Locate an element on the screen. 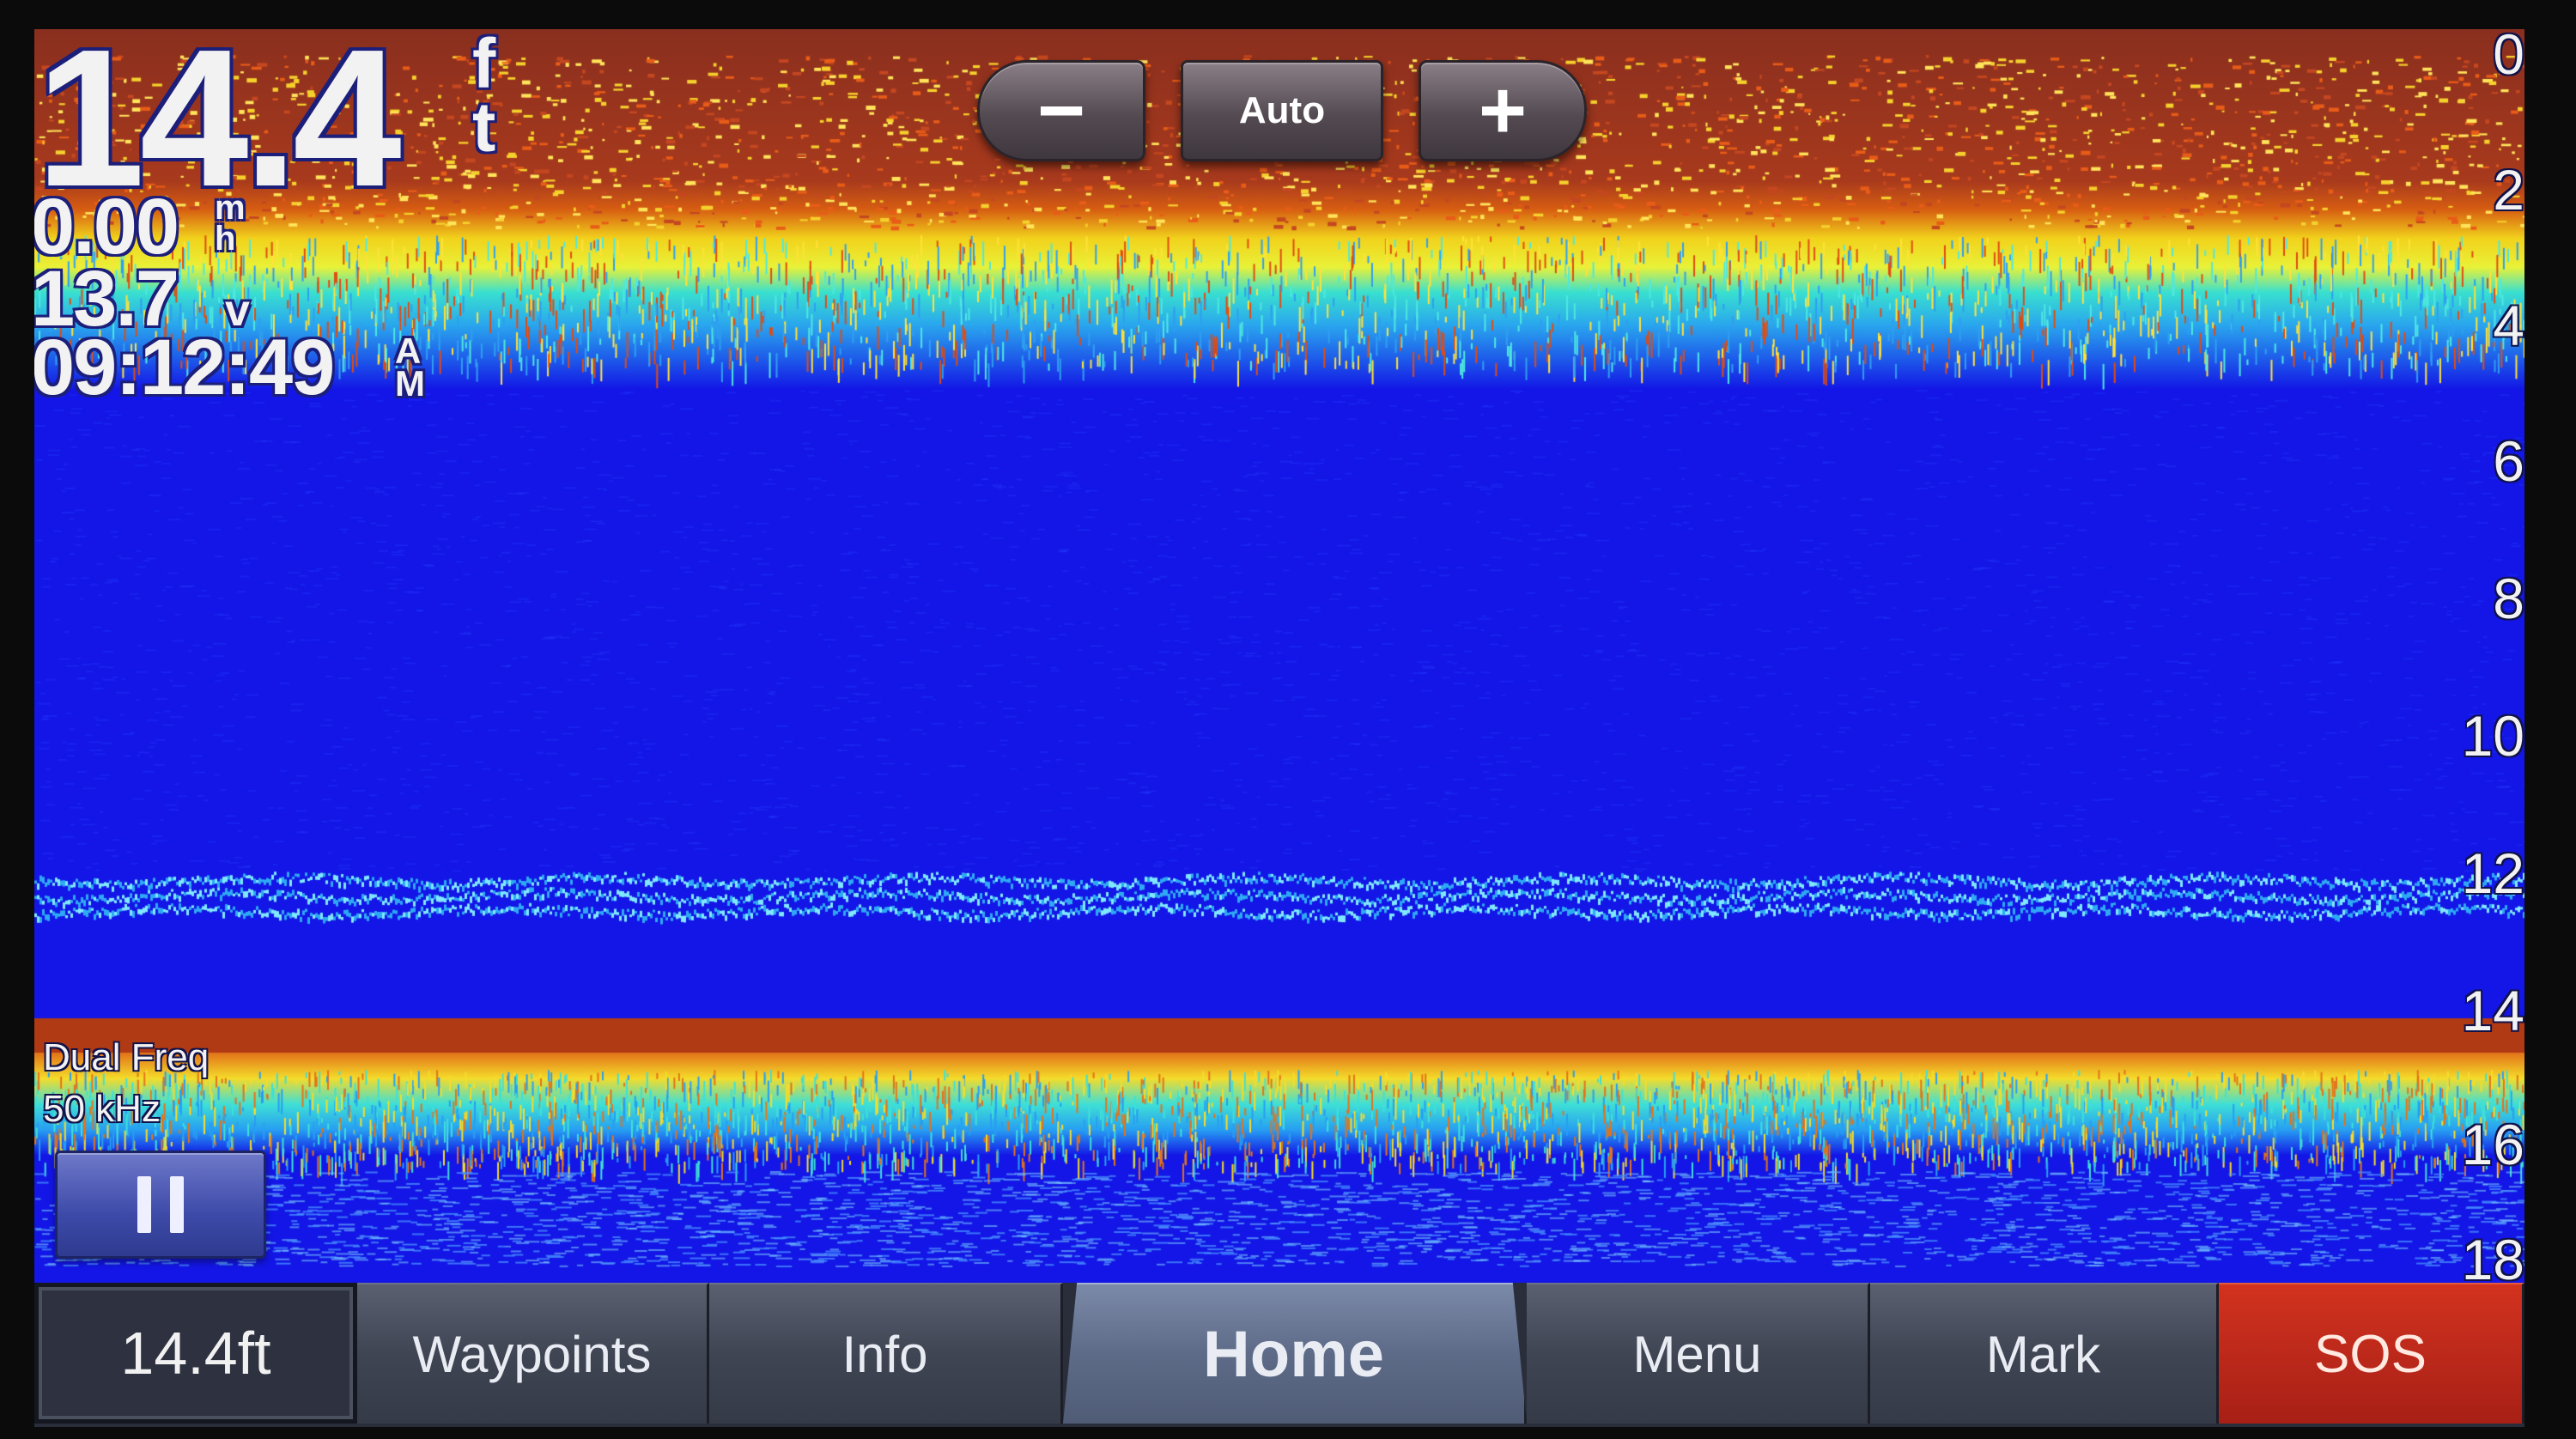  depth-scale-label: 6 is located at coordinates (2508, 461).